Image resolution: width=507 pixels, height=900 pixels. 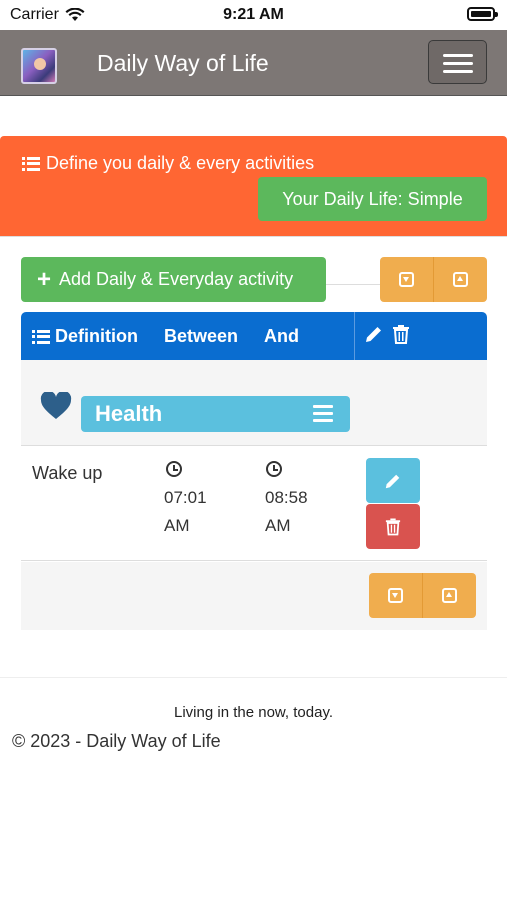 I want to click on between-time-ampm: AM, so click(x=177, y=525).